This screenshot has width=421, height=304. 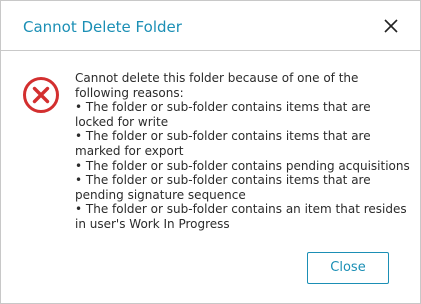 I want to click on close-icon, so click(x=391, y=26).